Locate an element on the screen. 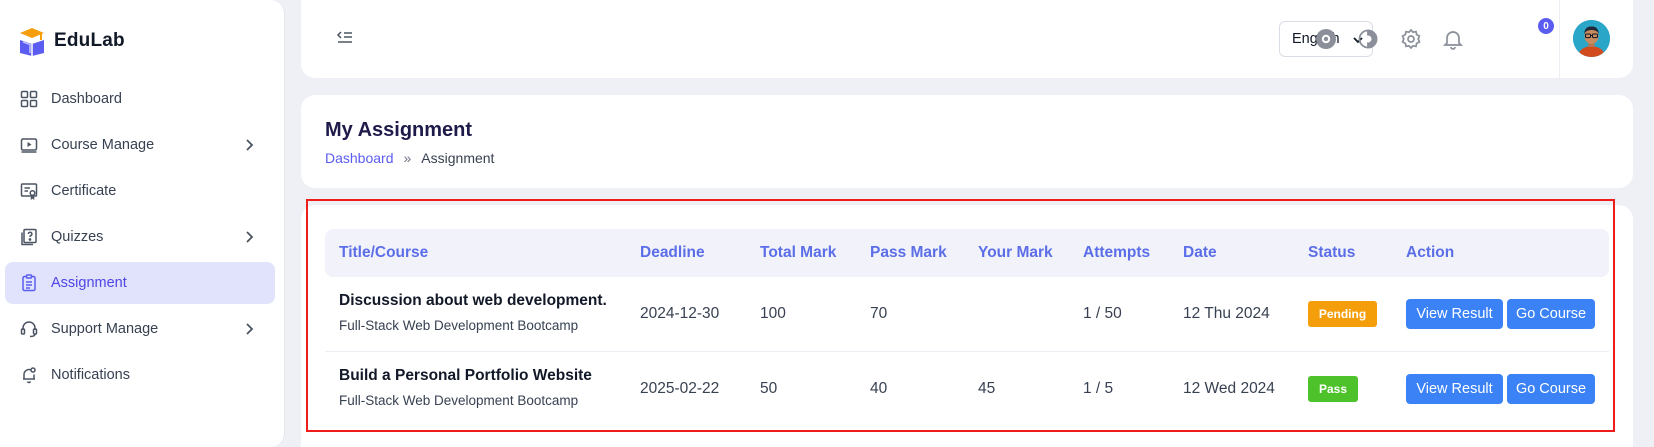 The image size is (1654, 447). quiz-icon is located at coordinates (29, 237).